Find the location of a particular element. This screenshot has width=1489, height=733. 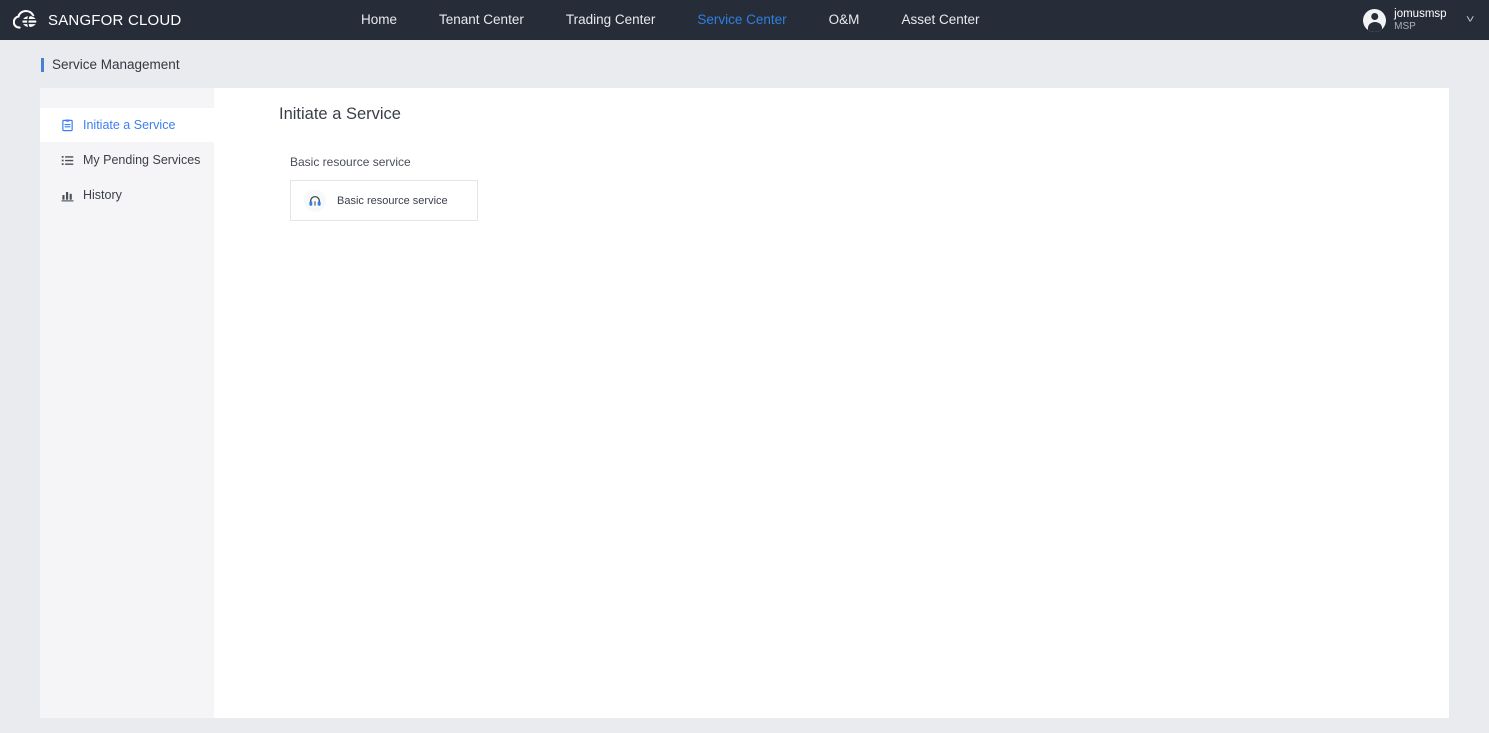

breadcrumb-label: Service Management is located at coordinates (116, 64).